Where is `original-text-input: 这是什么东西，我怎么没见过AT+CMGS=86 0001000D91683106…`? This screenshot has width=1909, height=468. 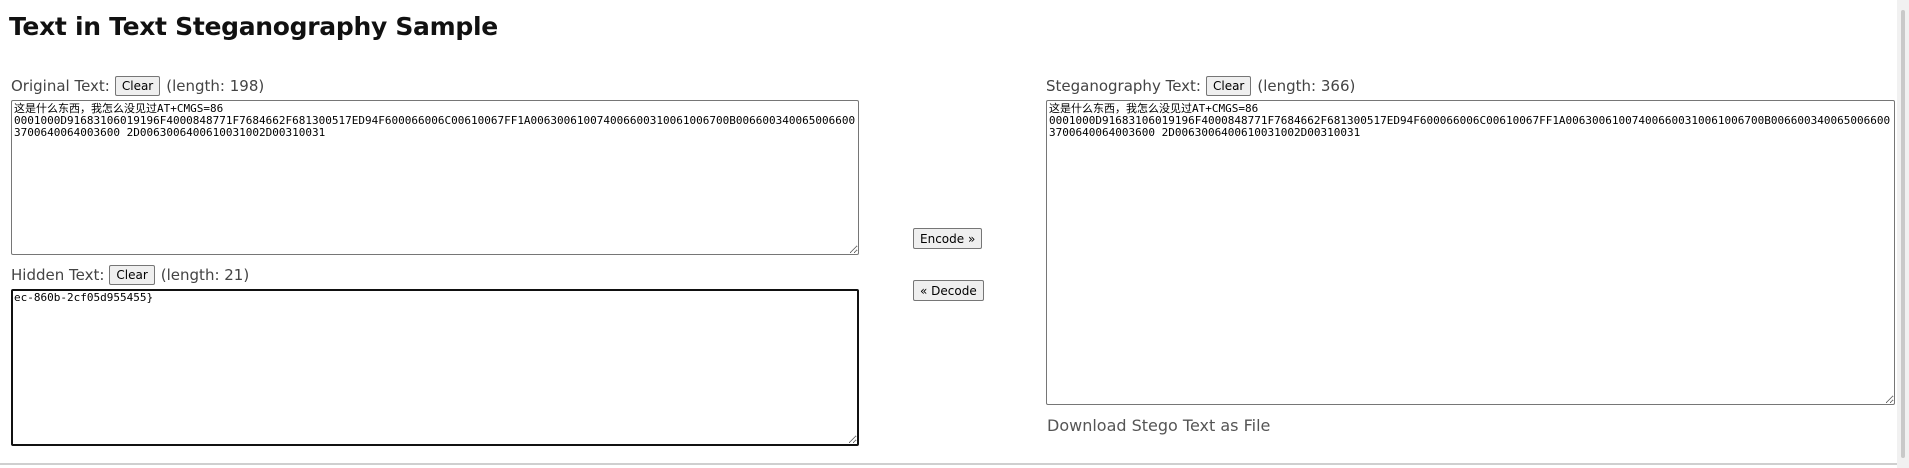
original-text-input: 这是什么东西，我怎么没见过AT+CMGS=86 0001000D91683106… is located at coordinates (435, 177).